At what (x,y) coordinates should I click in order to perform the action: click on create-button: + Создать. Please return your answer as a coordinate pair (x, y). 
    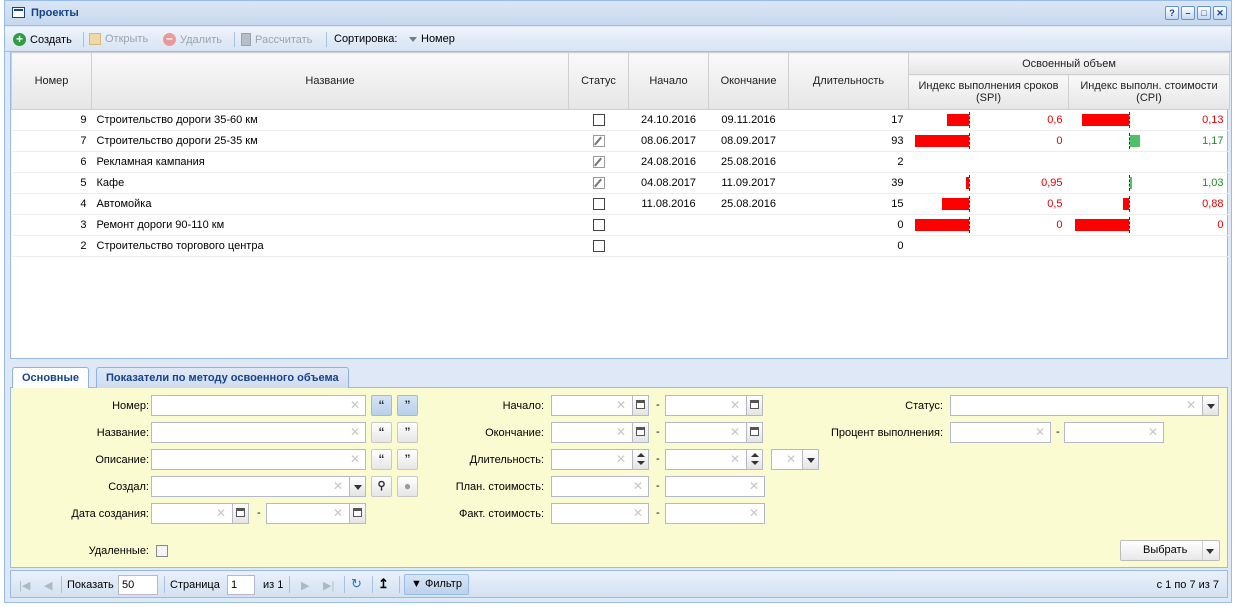
    Looking at the image, I should click on (42, 39).